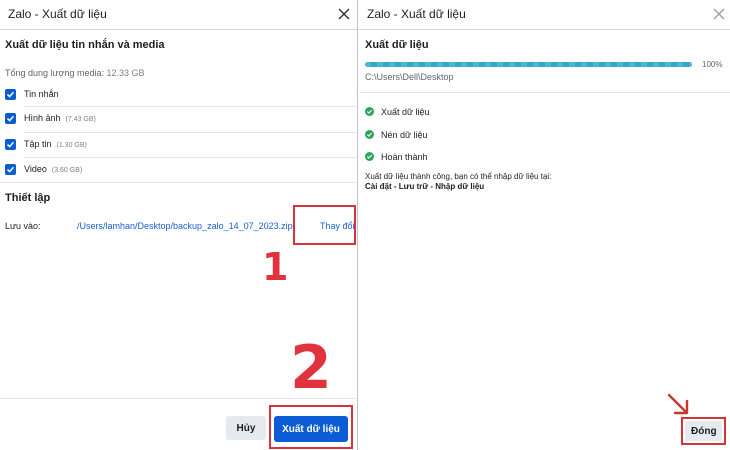 This screenshot has width=730, height=450. I want to click on destination-path: C:\Users\Dell\Desktop, so click(409, 77).